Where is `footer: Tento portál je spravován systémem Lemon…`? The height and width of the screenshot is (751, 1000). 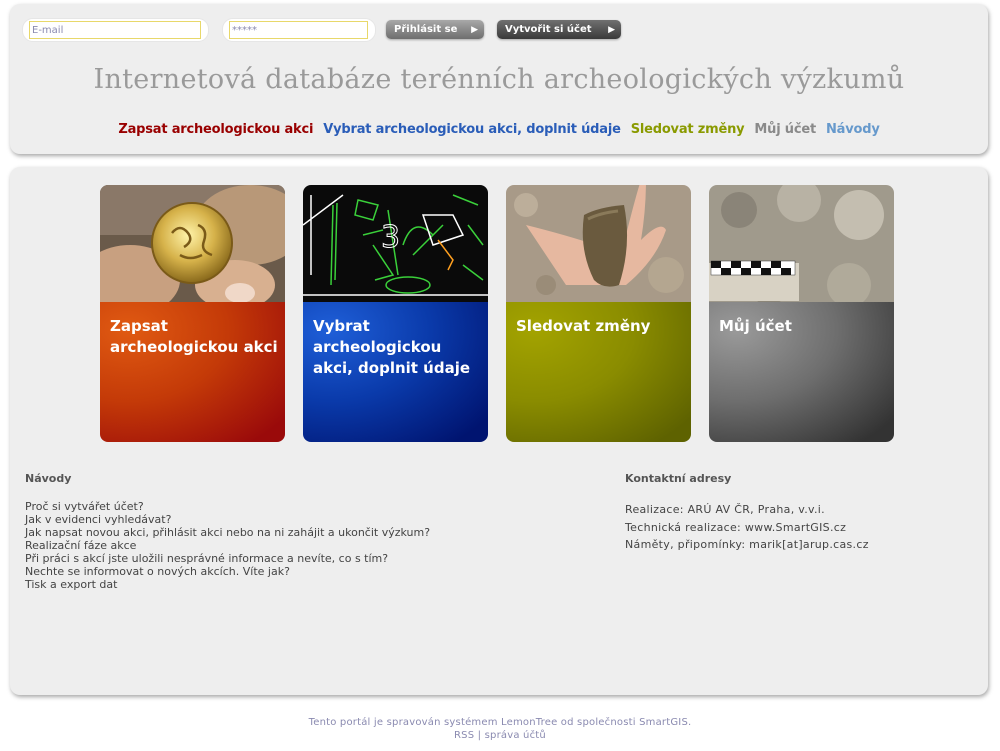
footer: Tento portál je spravován systémem Lemon… is located at coordinates (500, 729).